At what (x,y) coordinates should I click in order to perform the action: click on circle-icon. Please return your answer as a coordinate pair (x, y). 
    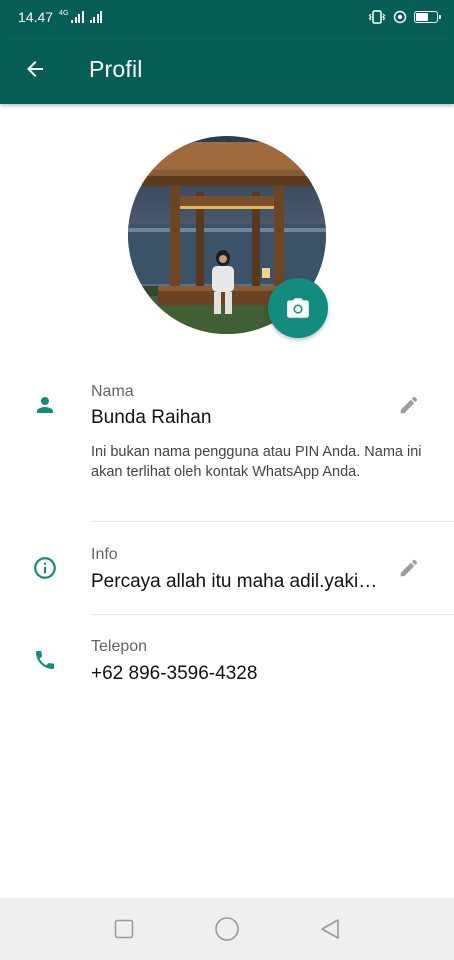
    Looking at the image, I should click on (227, 929).